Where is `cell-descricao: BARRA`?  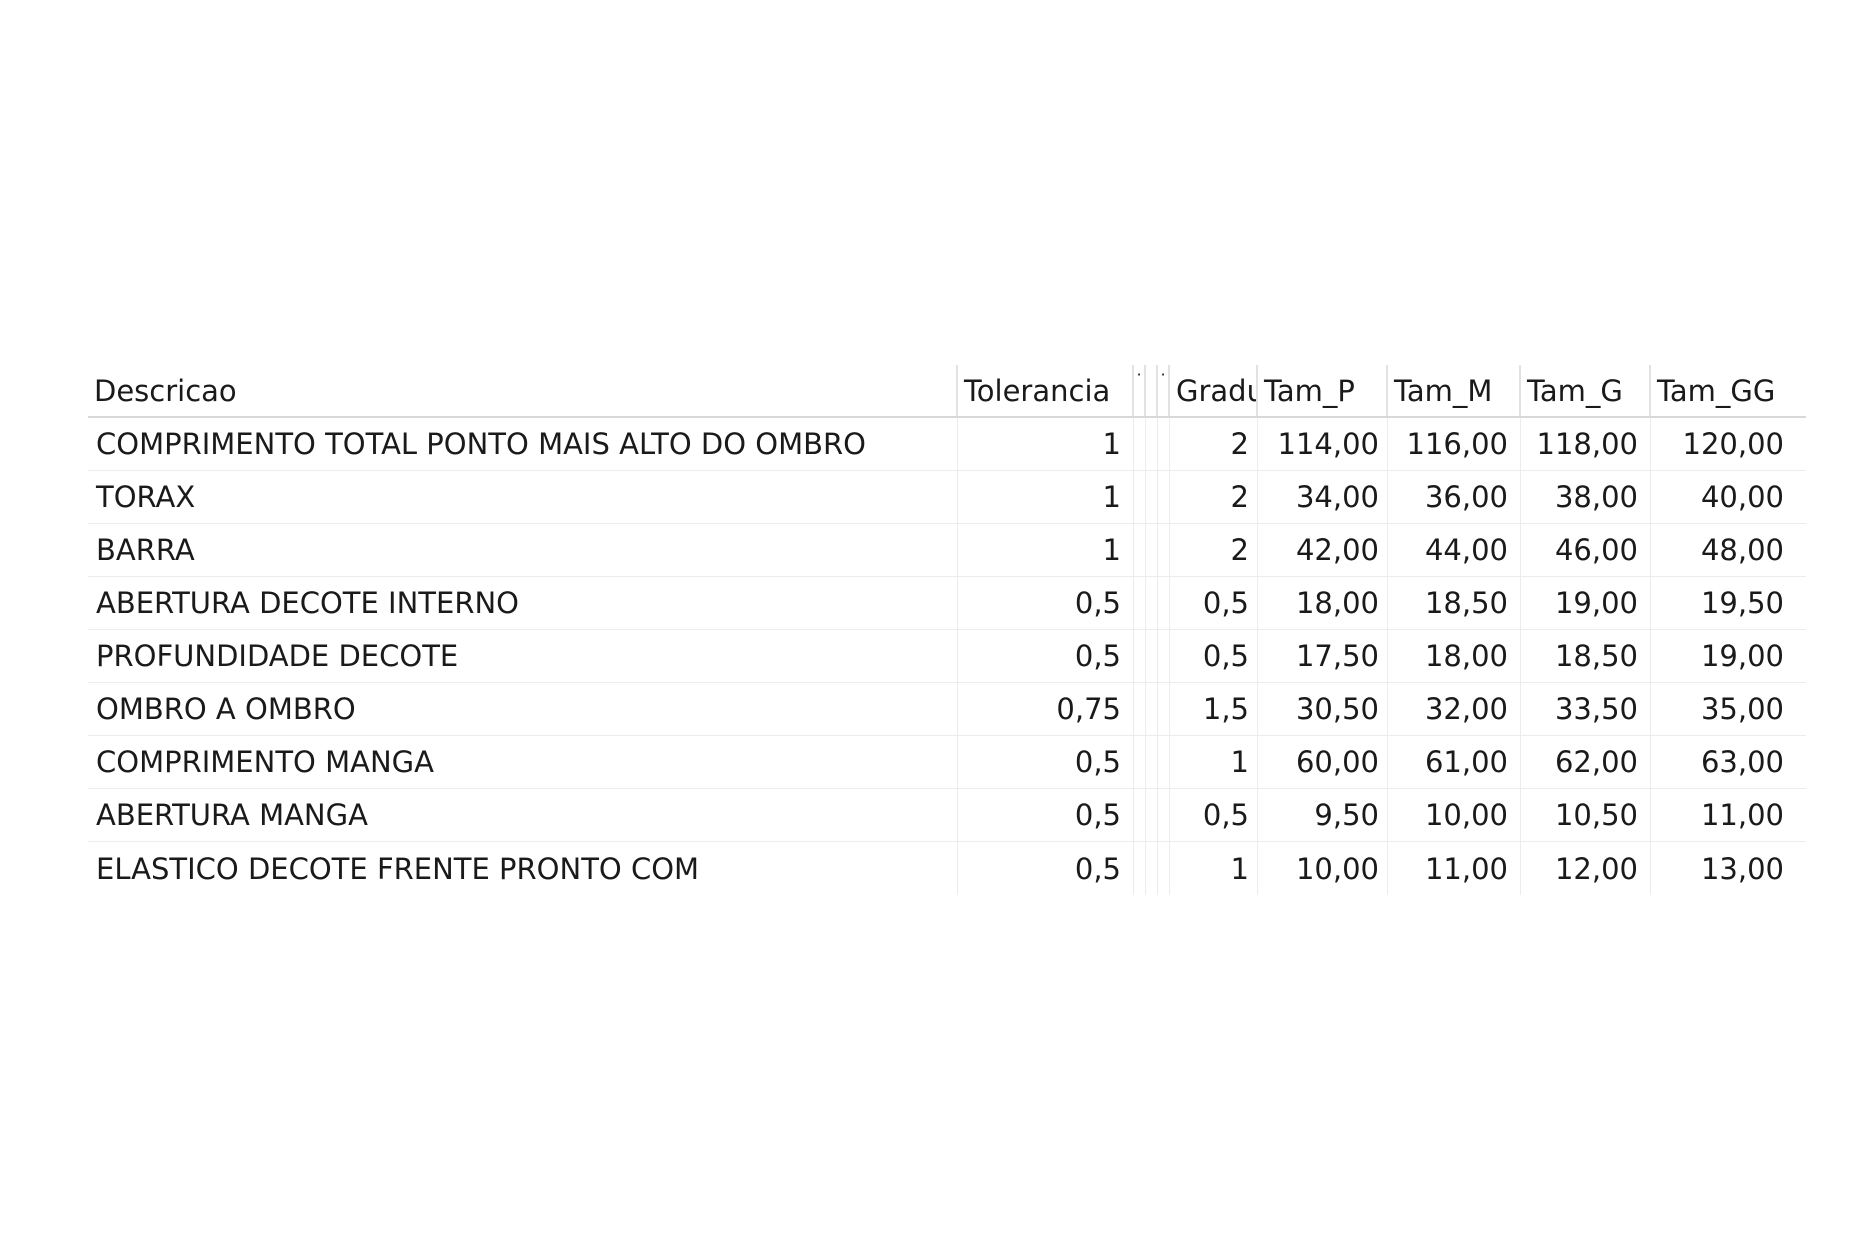 cell-descricao: BARRA is located at coordinates (523, 550).